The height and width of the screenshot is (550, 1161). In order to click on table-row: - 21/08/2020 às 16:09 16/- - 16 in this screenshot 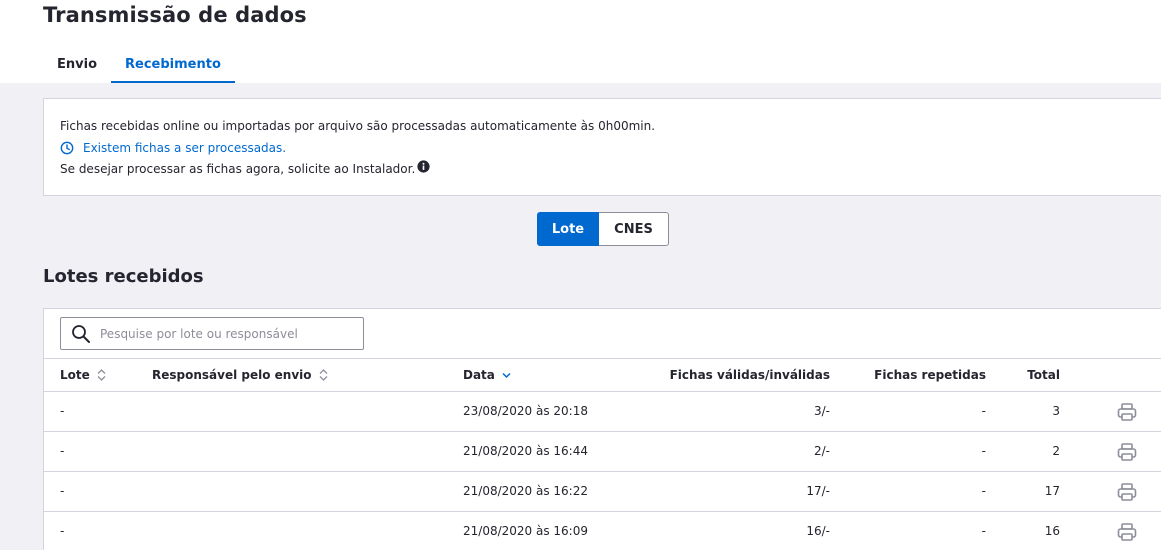, I will do `click(602, 531)`.